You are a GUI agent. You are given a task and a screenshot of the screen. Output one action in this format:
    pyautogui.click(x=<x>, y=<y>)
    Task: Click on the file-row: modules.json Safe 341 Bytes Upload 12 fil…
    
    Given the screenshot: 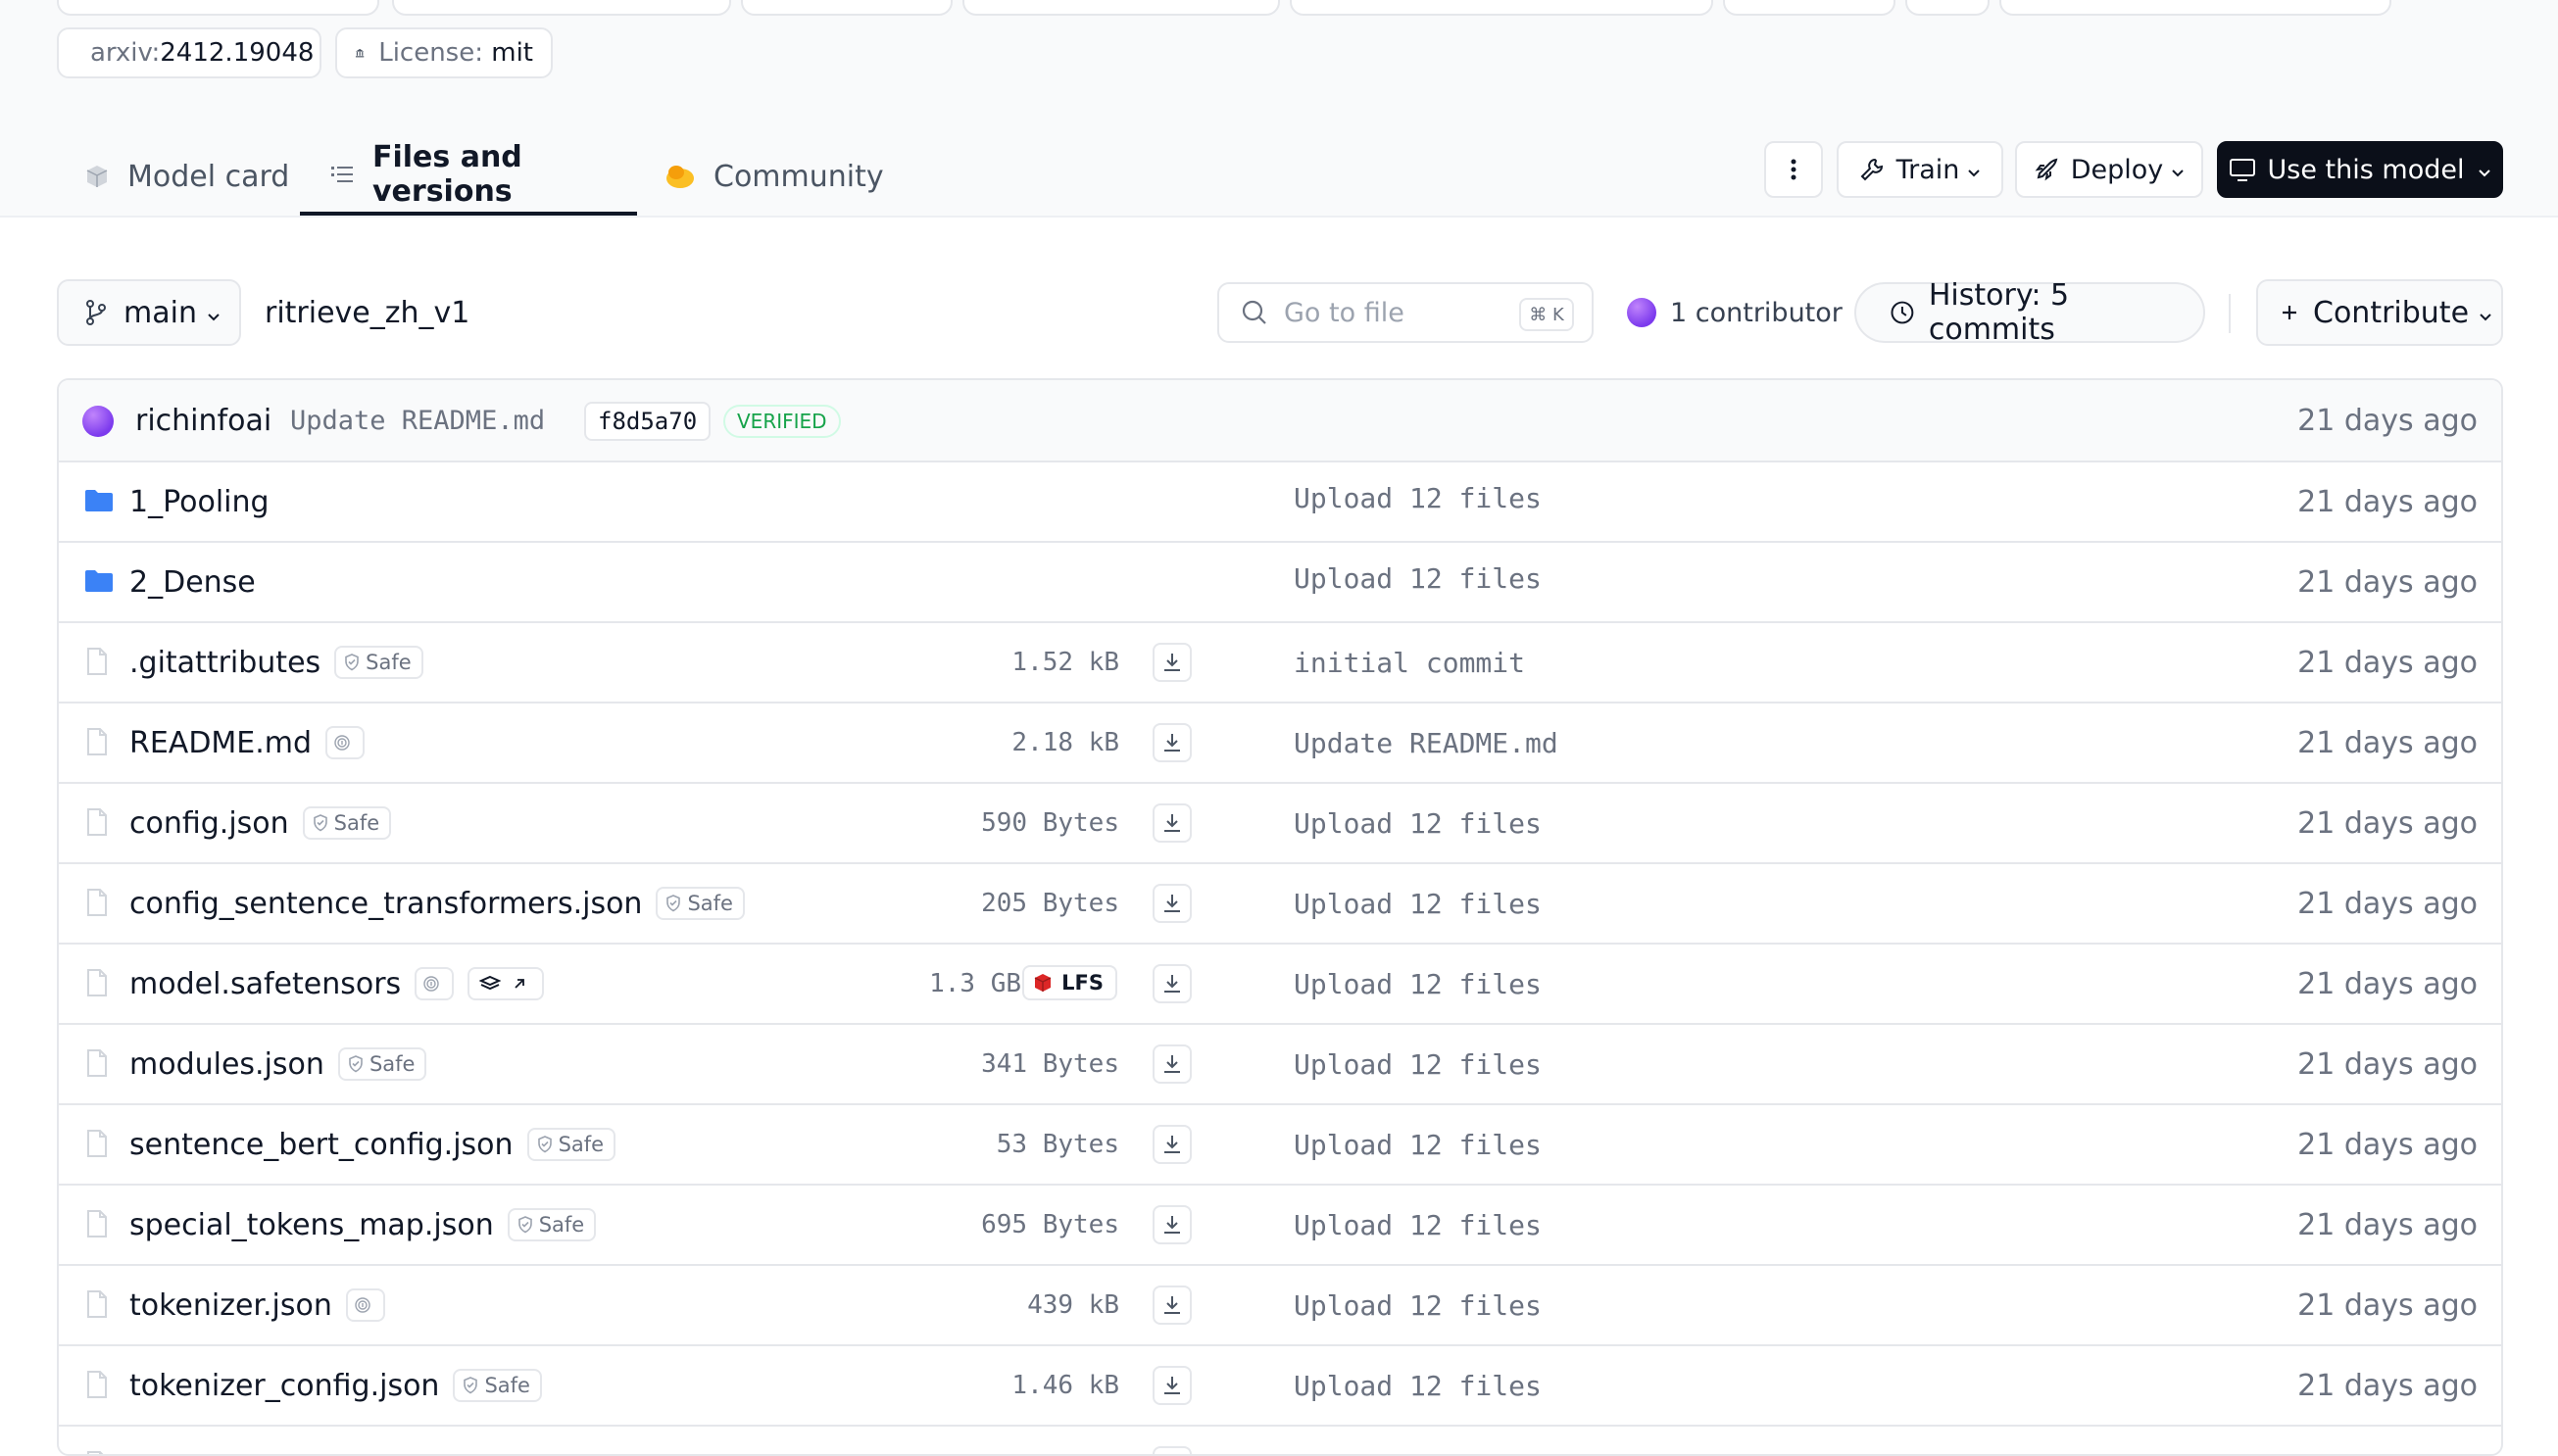 What is the action you would take?
    pyautogui.click(x=1280, y=1065)
    